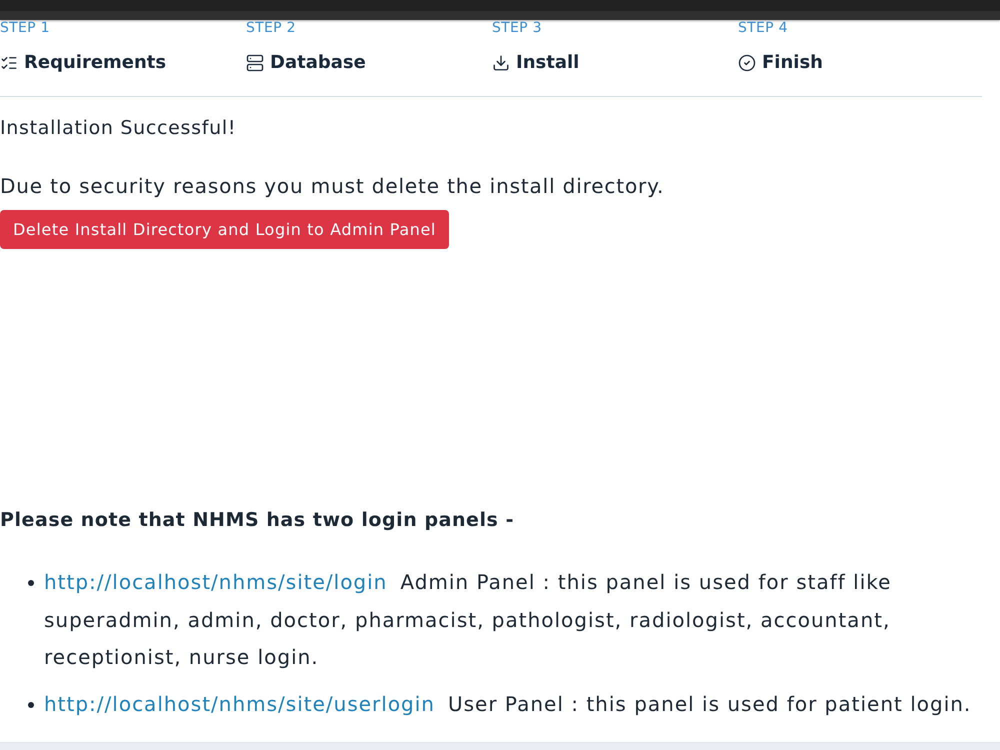  I want to click on panel-description: http://localhost/nhms/site/userlogin User Panel : this panel is used for patient login., so click(508, 704).